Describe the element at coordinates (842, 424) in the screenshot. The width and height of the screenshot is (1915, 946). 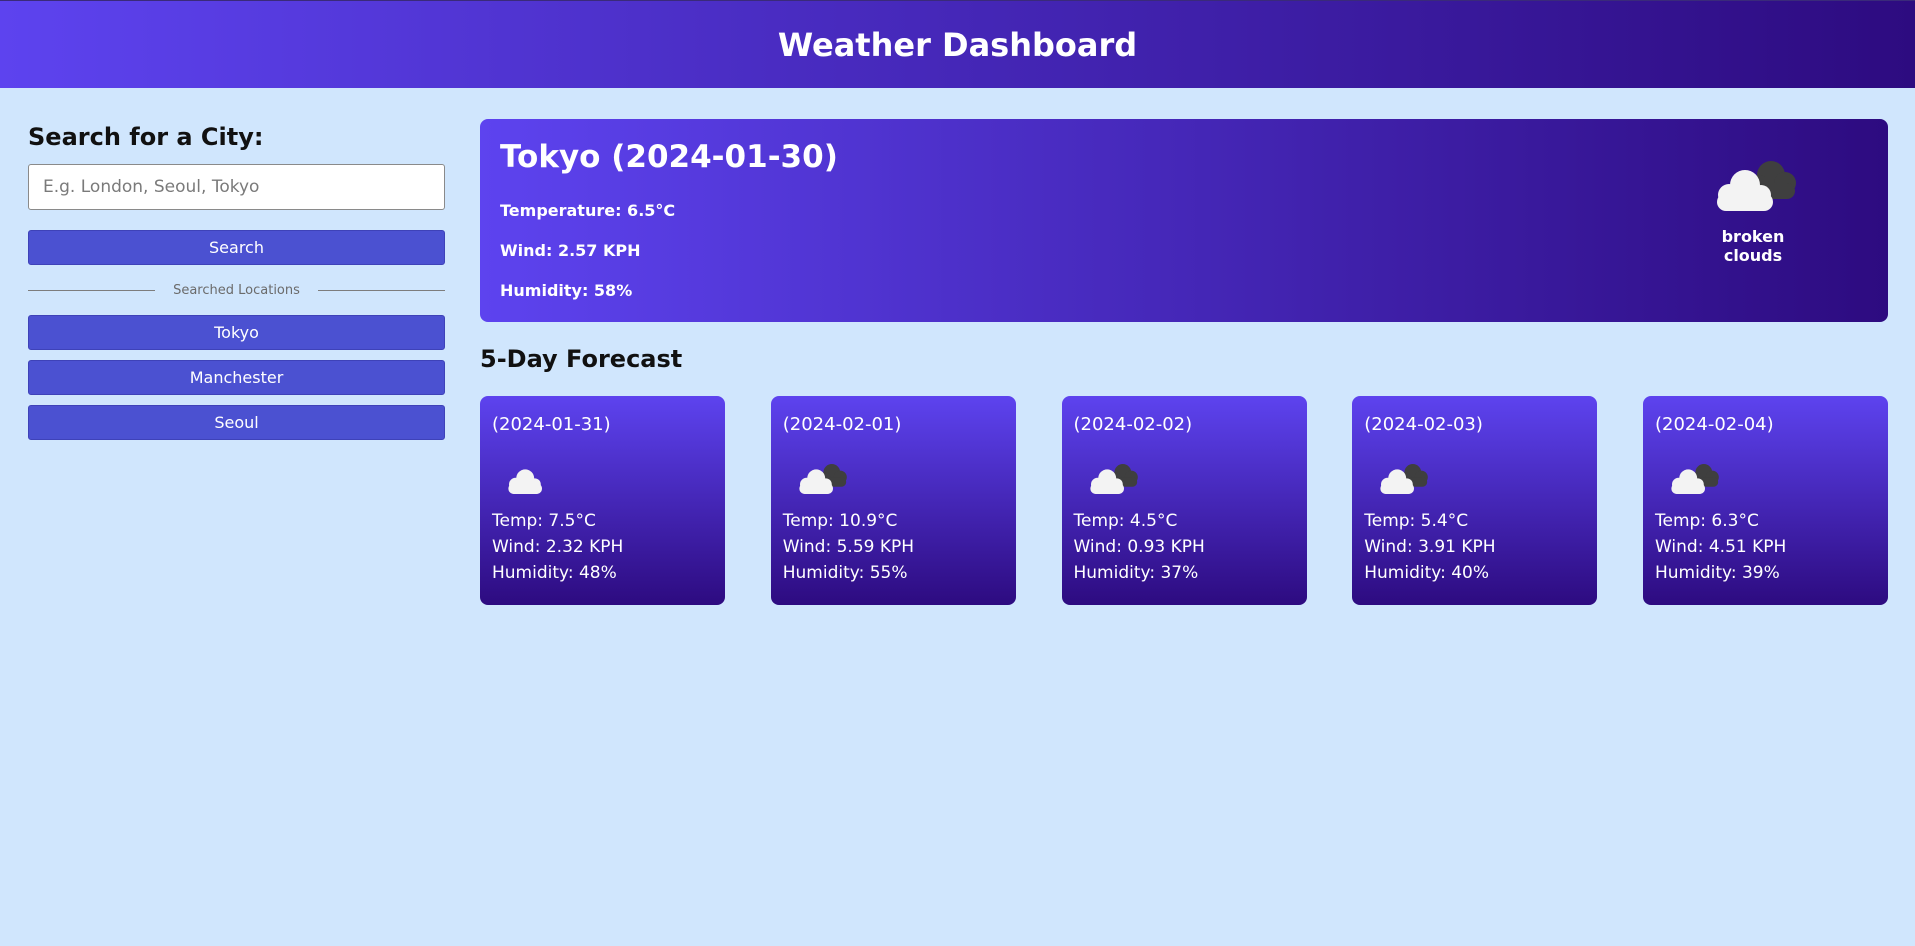
I see `forecast-date: (2024-02-01)` at that location.